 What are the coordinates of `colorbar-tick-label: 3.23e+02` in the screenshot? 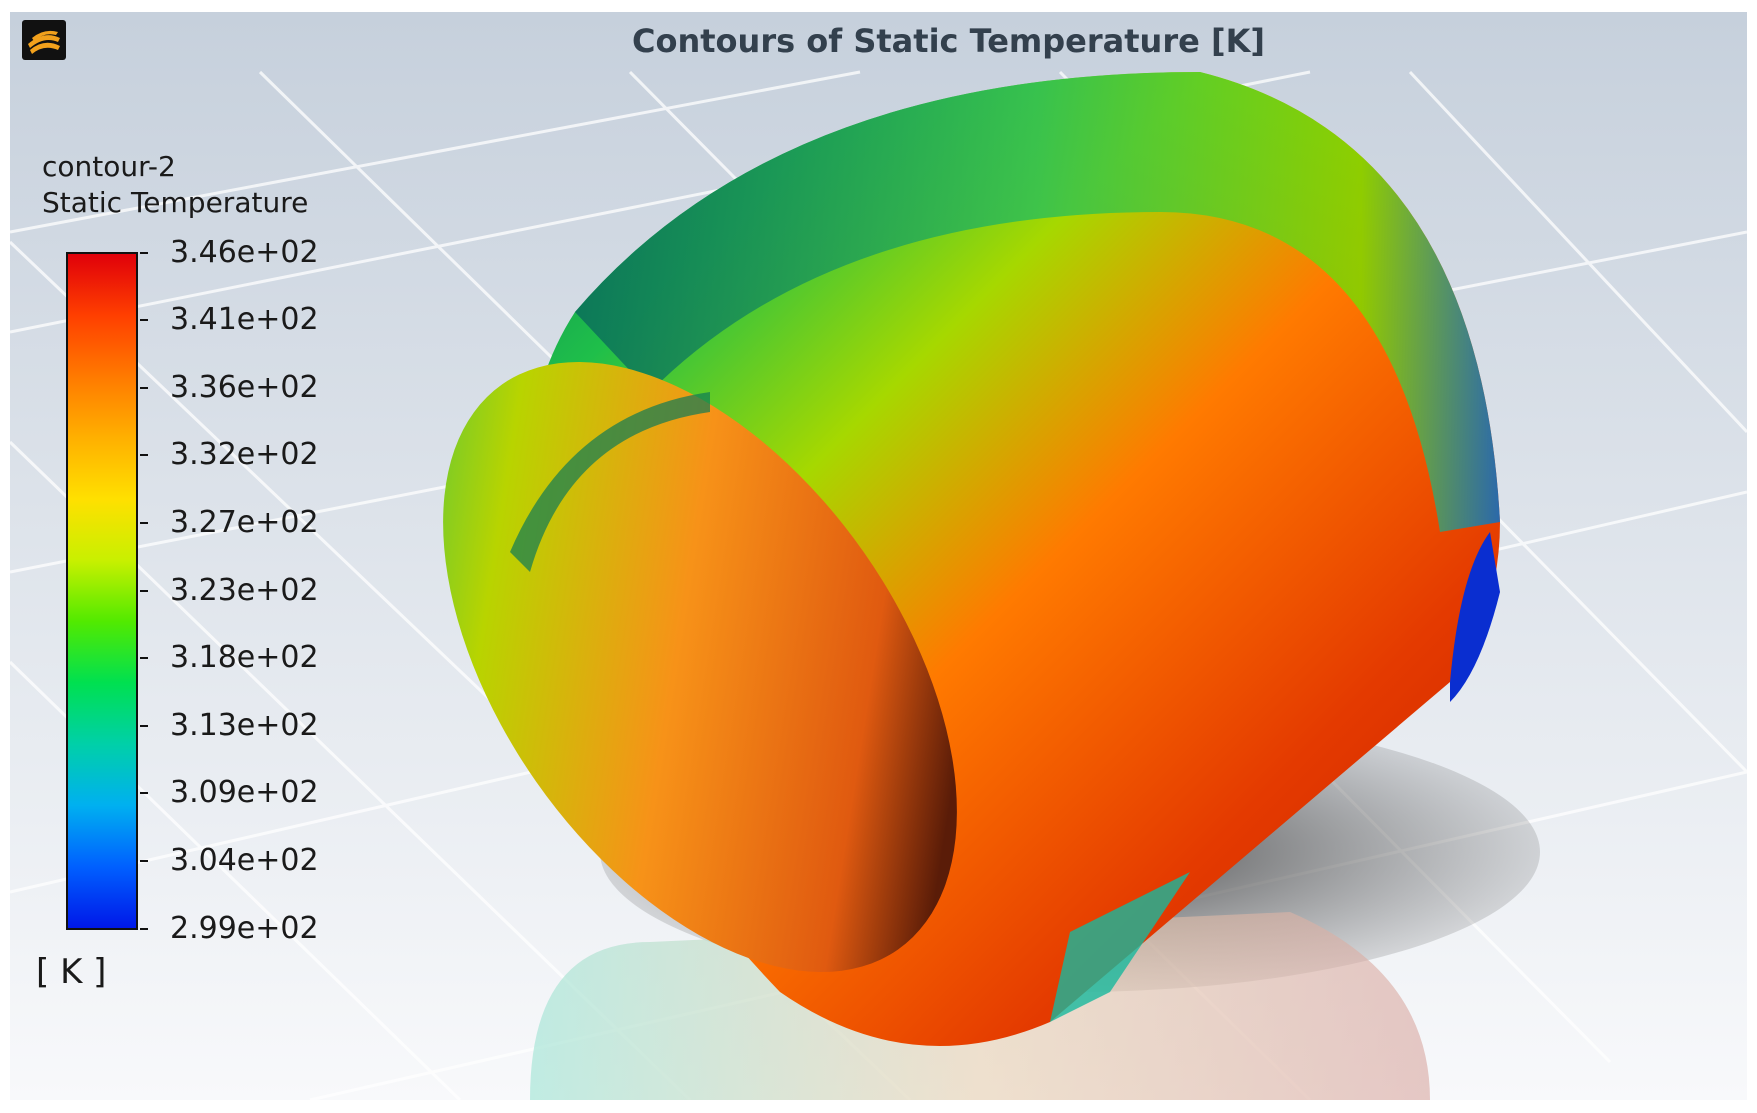 It's located at (244, 590).